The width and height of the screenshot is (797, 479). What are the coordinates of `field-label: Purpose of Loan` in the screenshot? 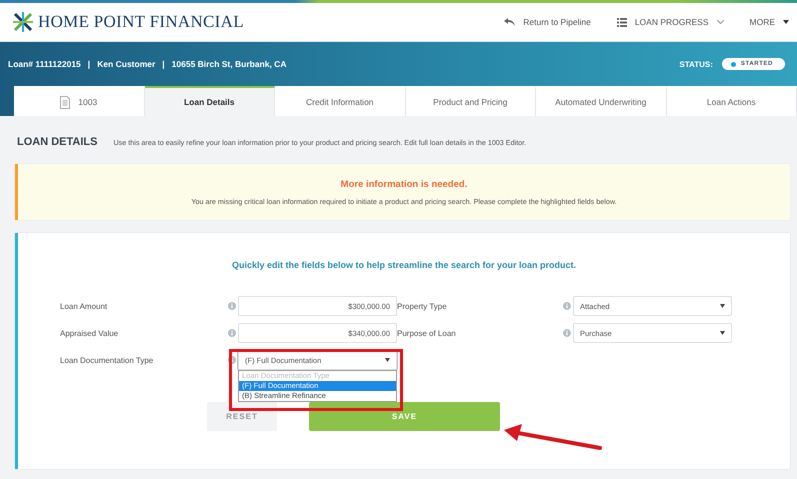 It's located at (427, 333).